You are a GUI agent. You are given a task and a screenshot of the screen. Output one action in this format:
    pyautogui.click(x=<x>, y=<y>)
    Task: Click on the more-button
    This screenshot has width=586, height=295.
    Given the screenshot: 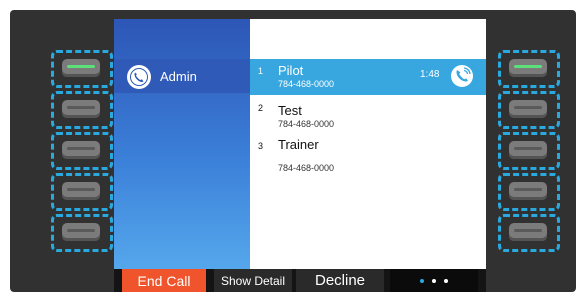 What is the action you would take?
    pyautogui.click(x=434, y=280)
    